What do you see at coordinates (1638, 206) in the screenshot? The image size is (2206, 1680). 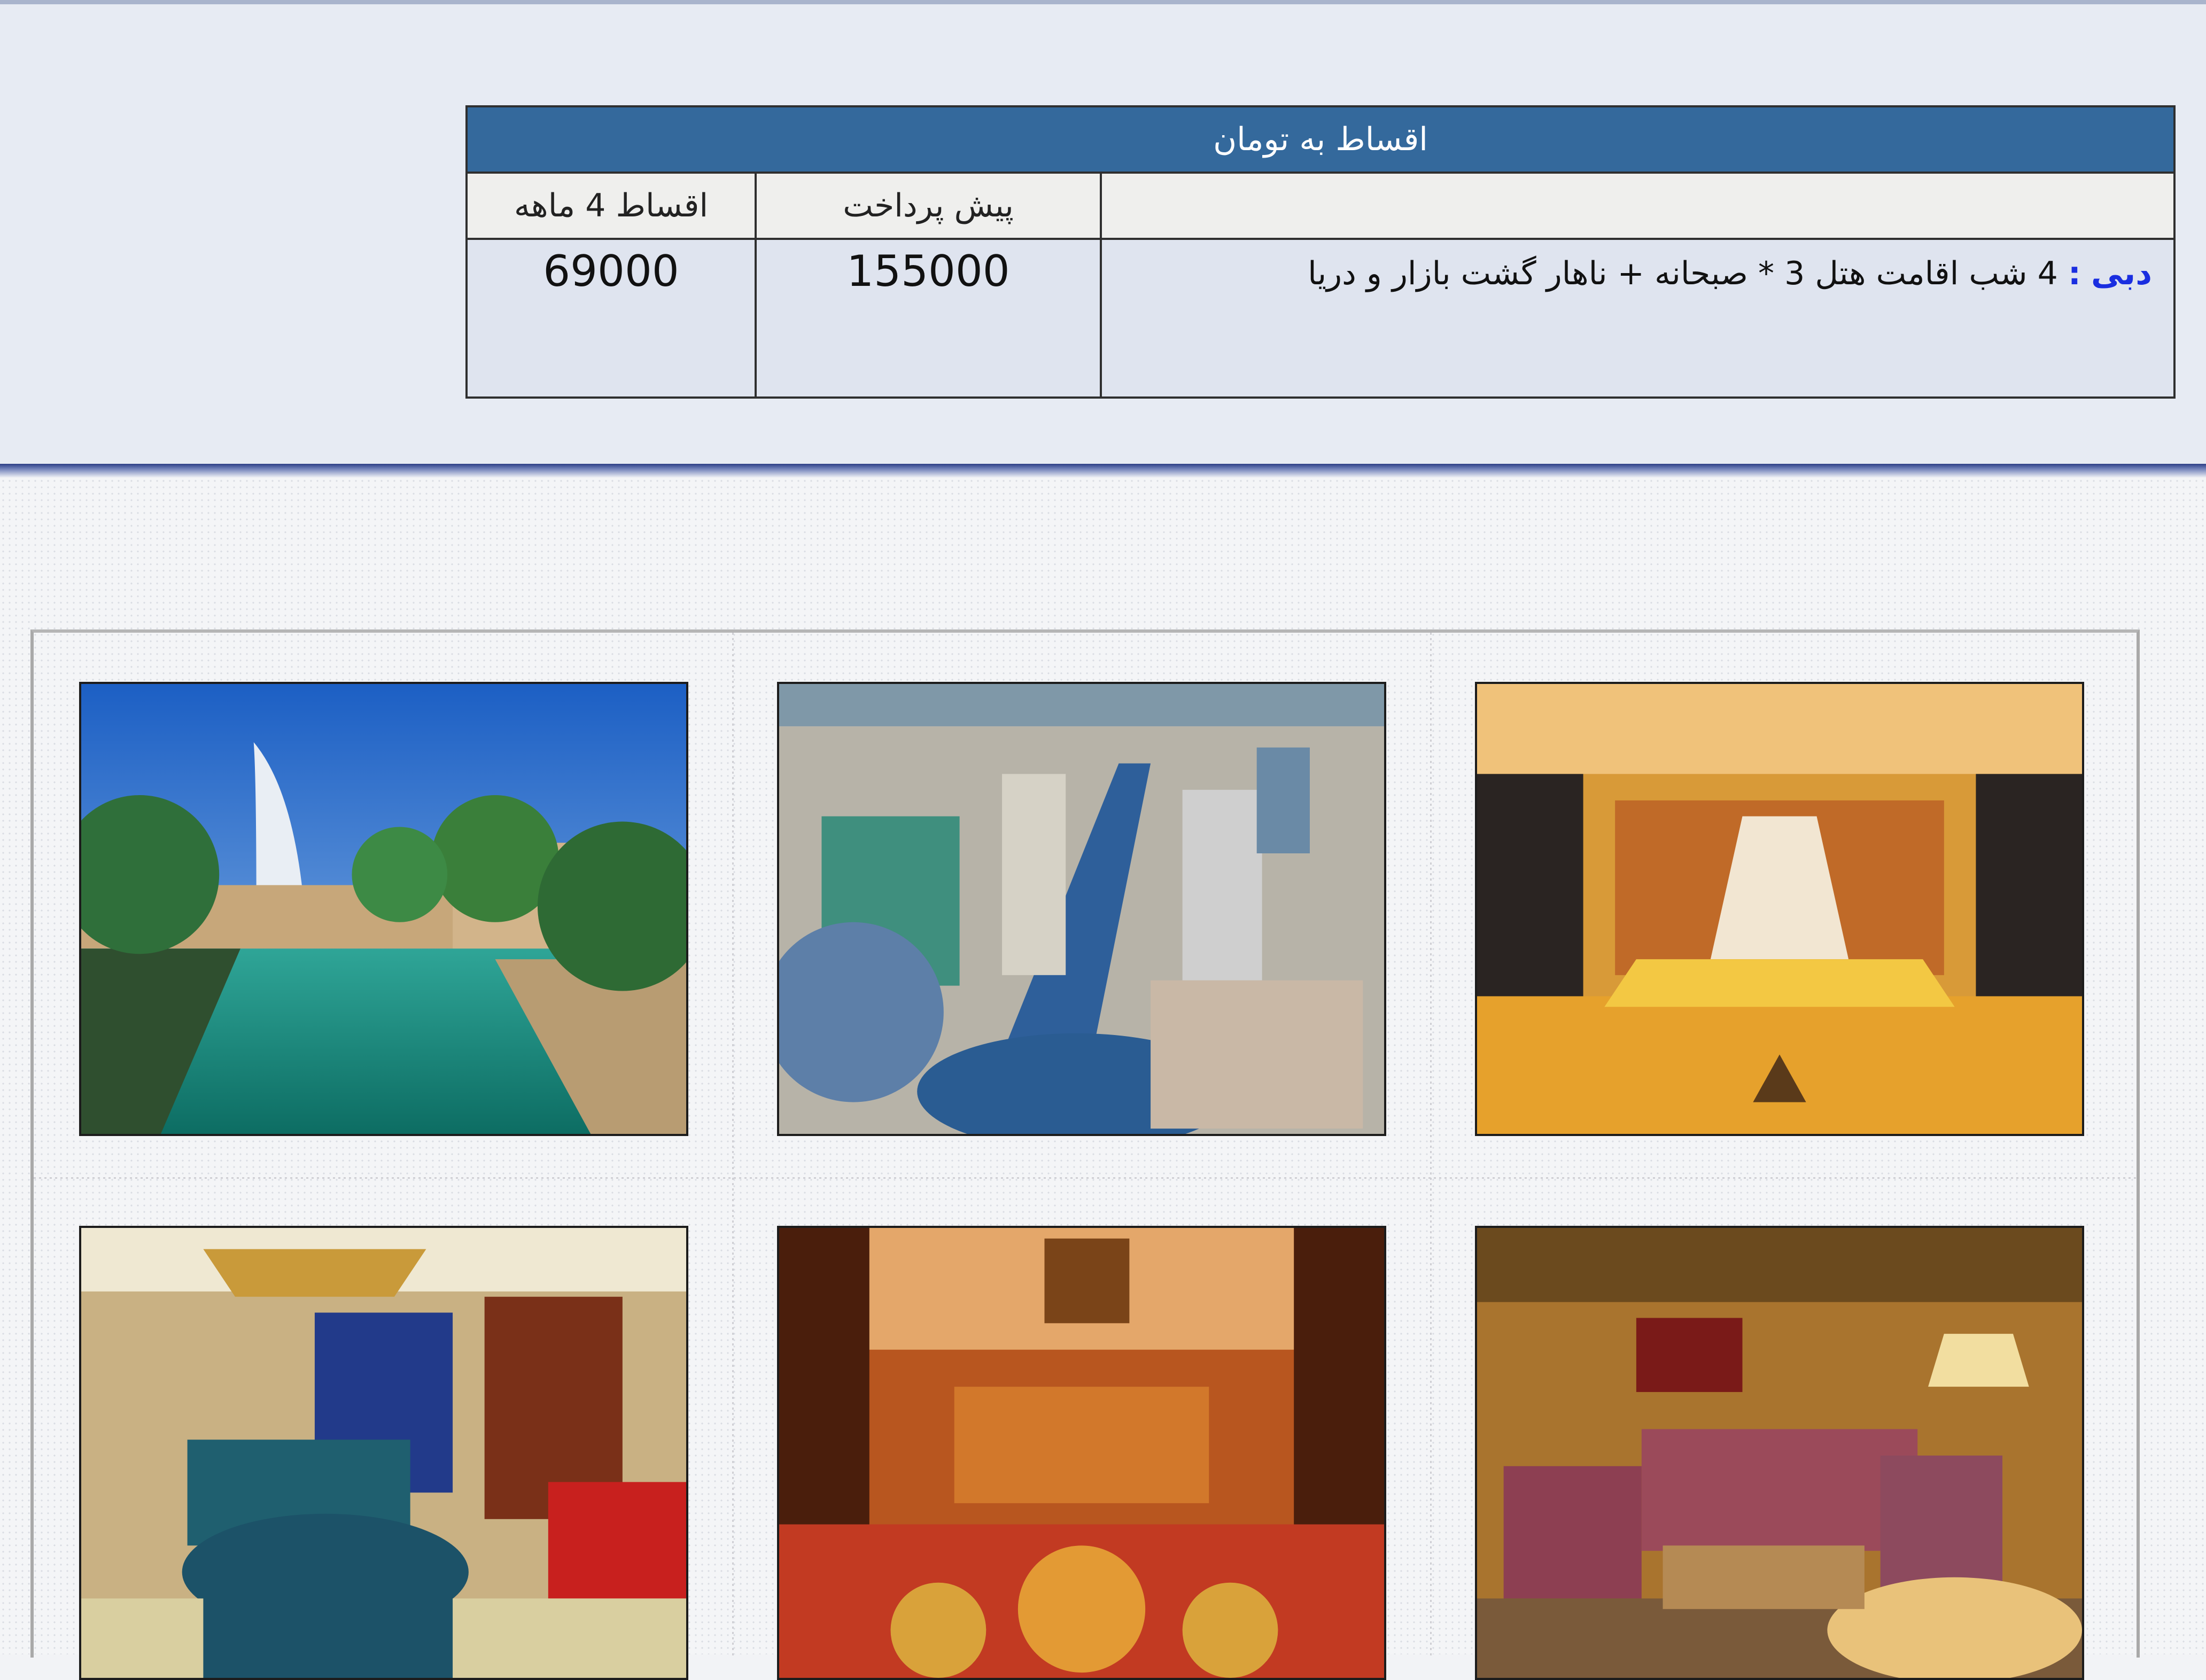 I see `description-header` at bounding box center [1638, 206].